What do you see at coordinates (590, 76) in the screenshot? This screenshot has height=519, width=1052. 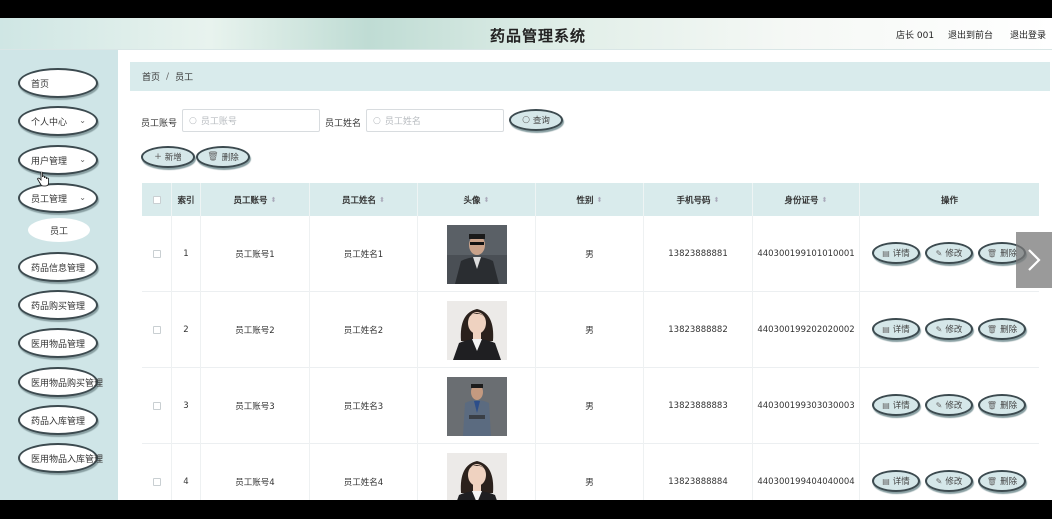 I see `breadcrumb: 首页 / 员工` at bounding box center [590, 76].